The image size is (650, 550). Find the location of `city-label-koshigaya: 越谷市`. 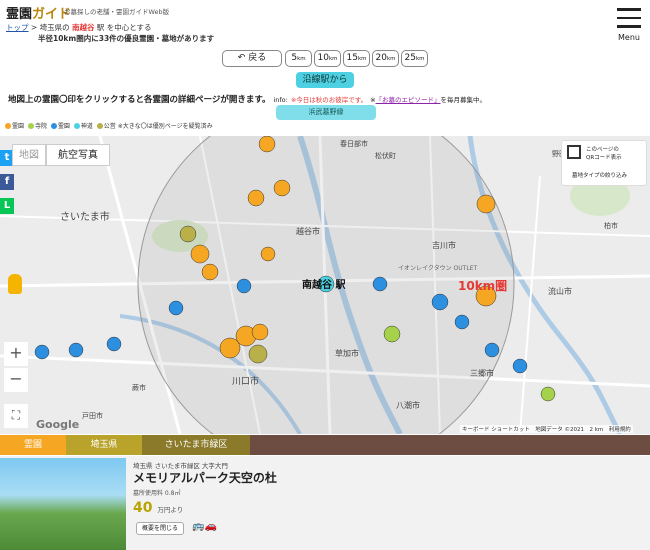

city-label-koshigaya: 越谷市 is located at coordinates (308, 231).